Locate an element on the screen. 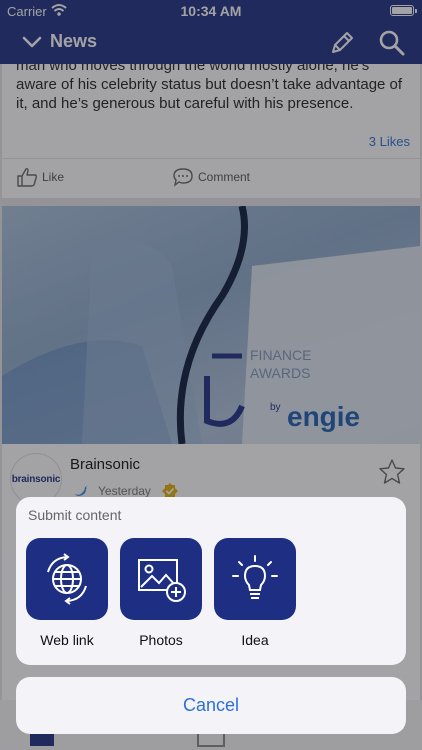 Image resolution: width=422 pixels, height=750 pixels. web-link-label: Web link is located at coordinates (67, 640).